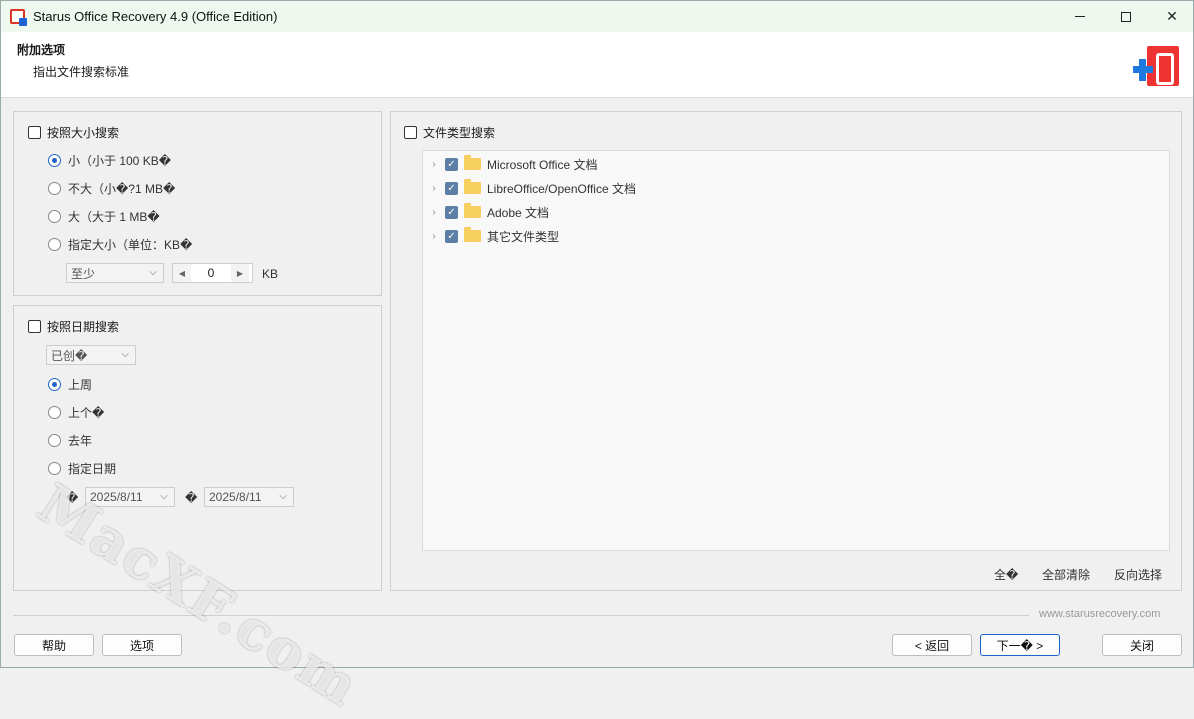  I want to click on from-date-value: 2025/8/11, so click(116, 497).